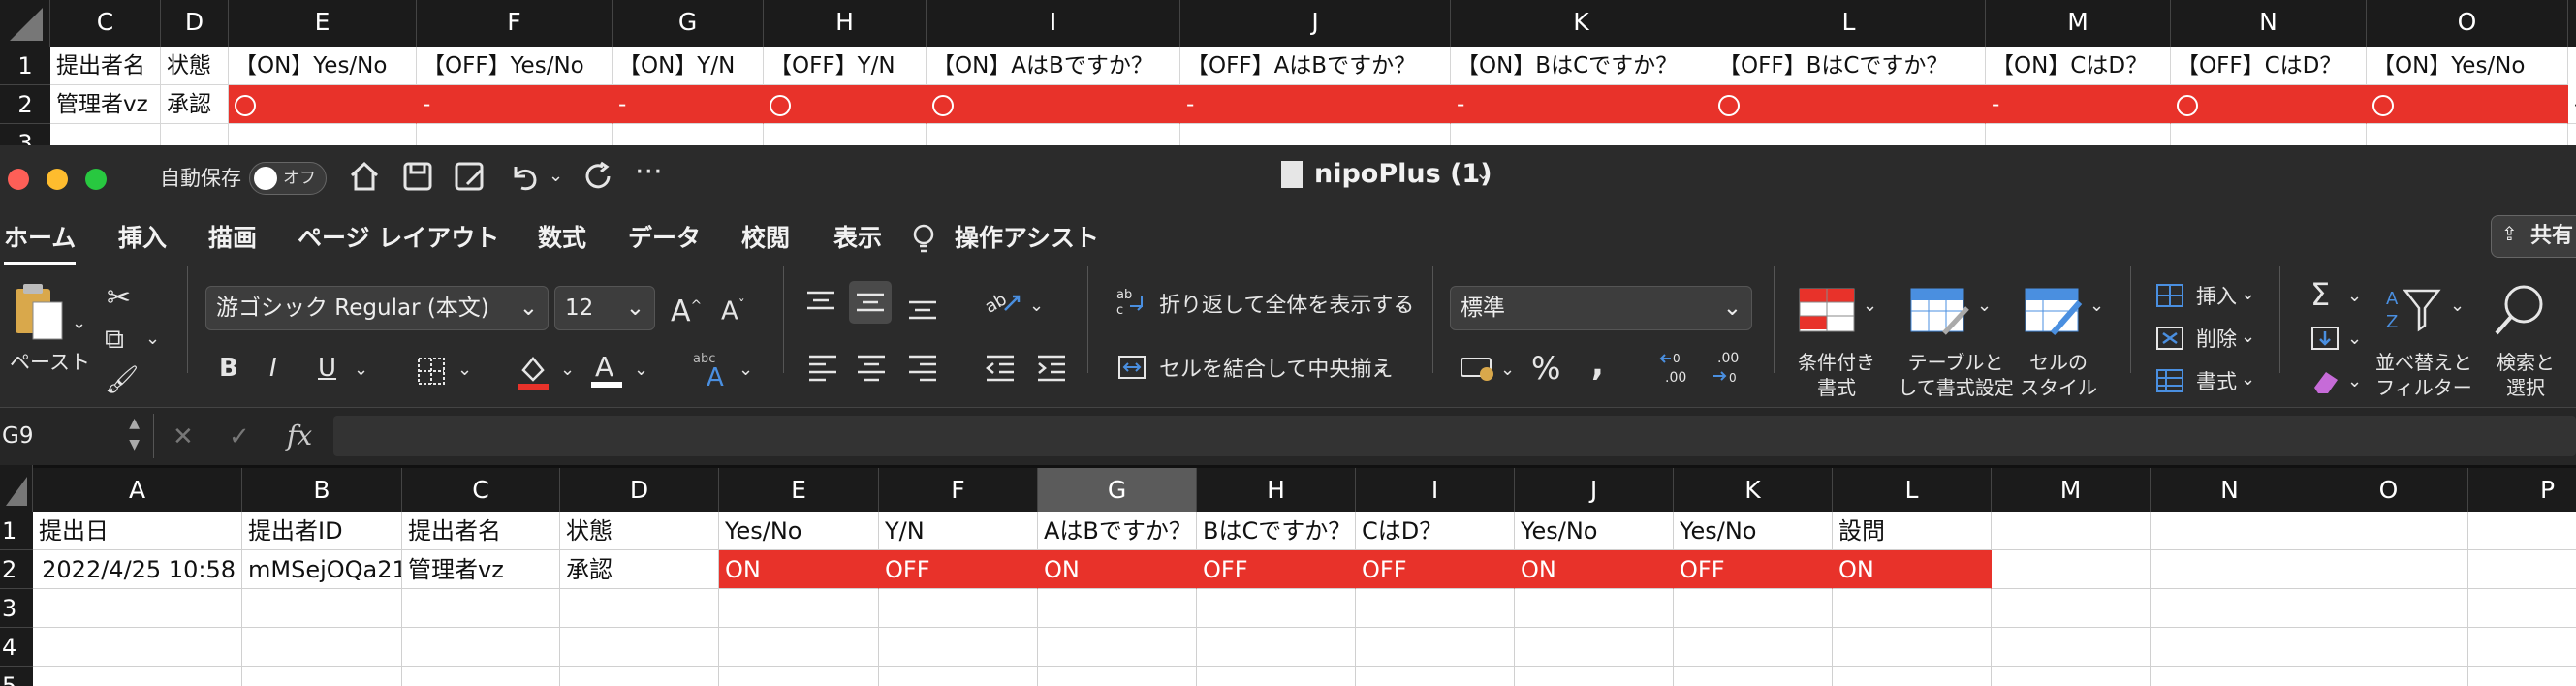  Describe the element at coordinates (2078, 23) in the screenshot. I see `column-header-m: M` at that location.